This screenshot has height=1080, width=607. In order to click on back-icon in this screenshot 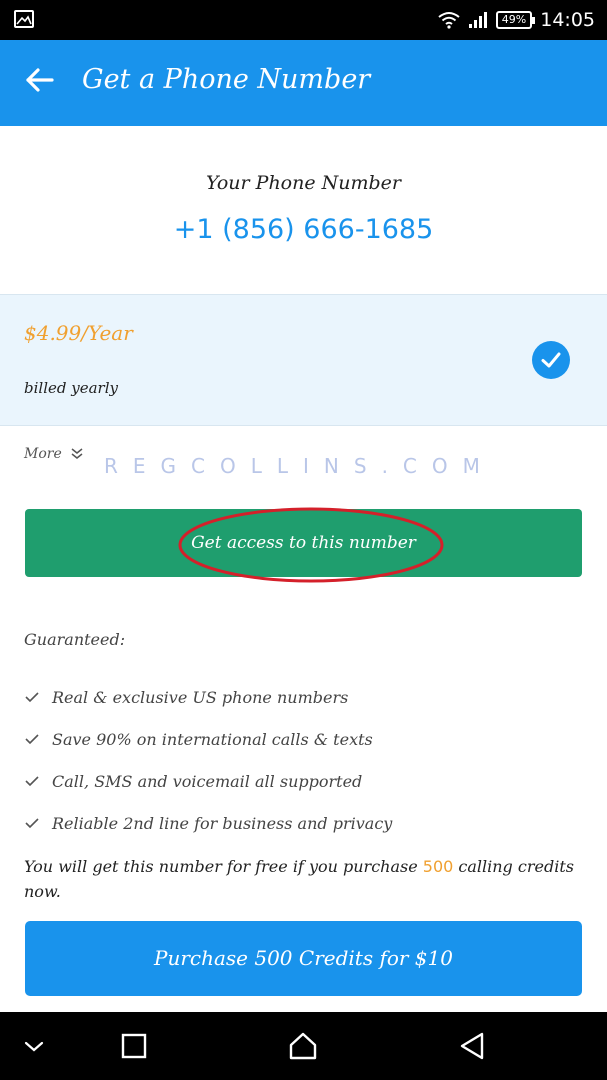, I will do `click(472, 1046)`.